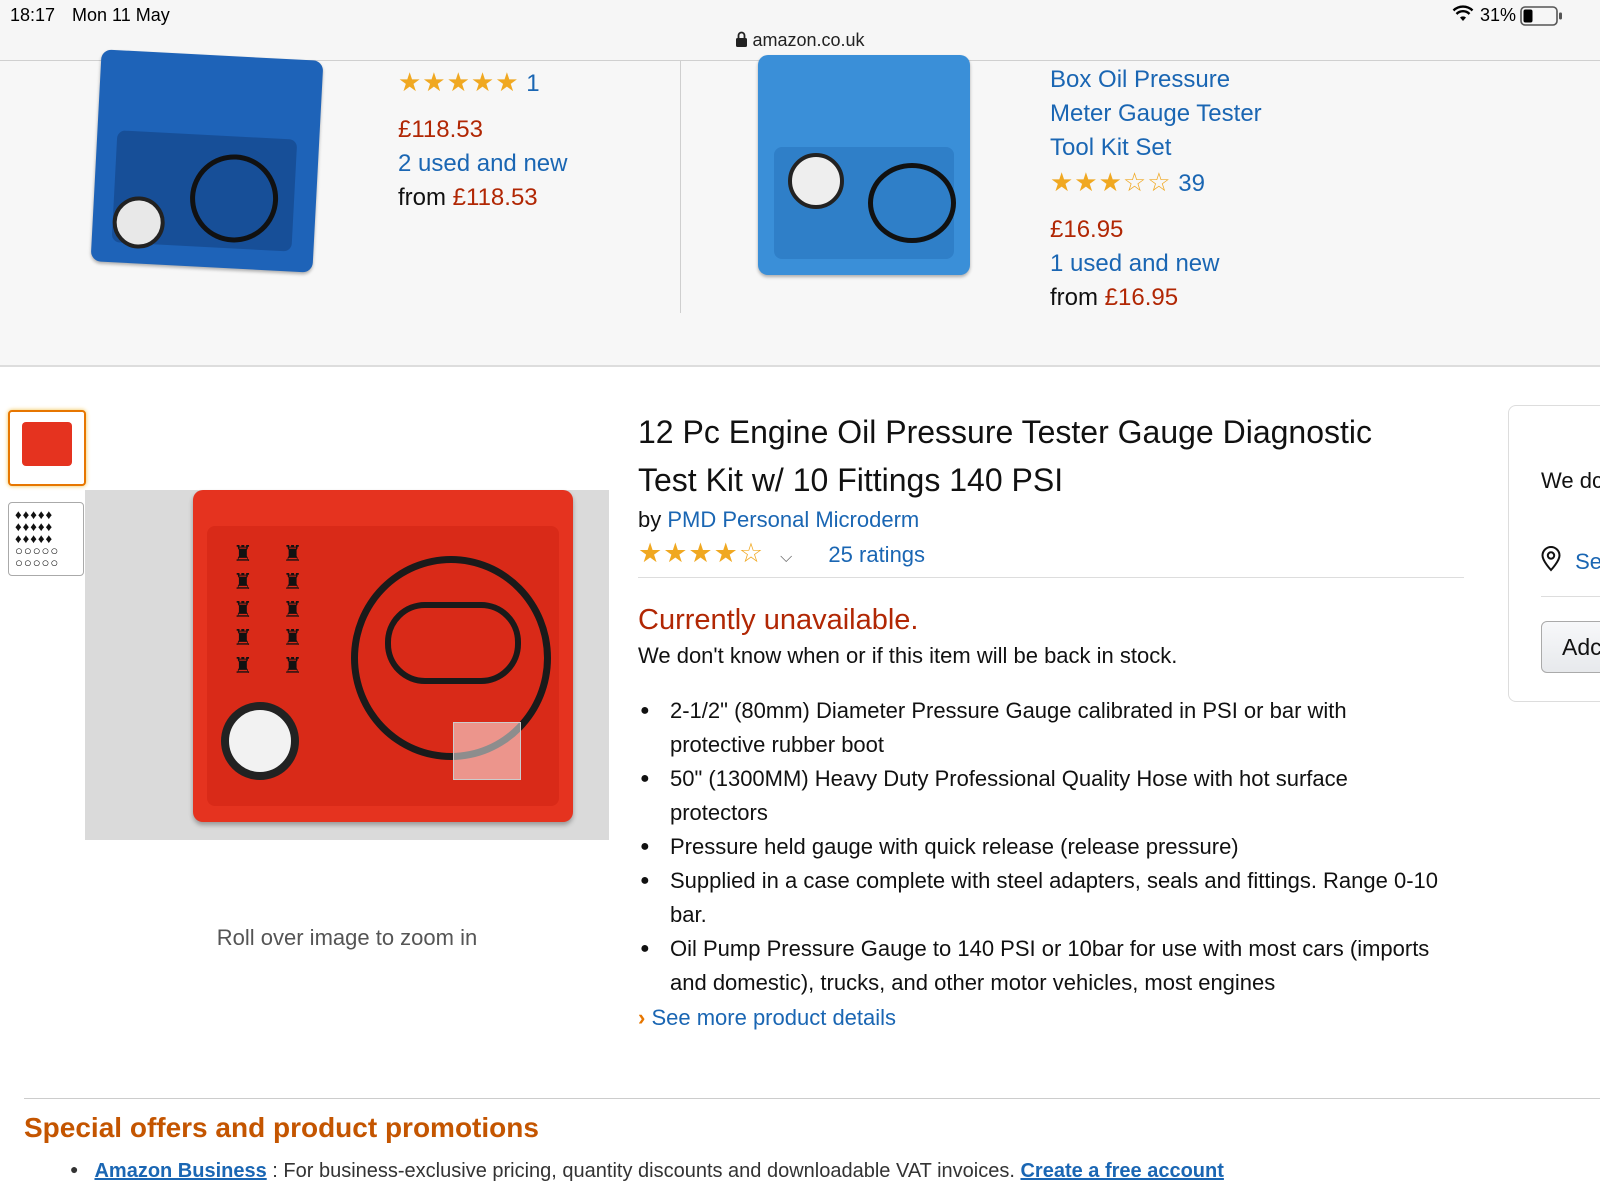 This screenshot has width=1600, height=1200. What do you see at coordinates (1141, 297) in the screenshot?
I see `from-price: £16.95` at bounding box center [1141, 297].